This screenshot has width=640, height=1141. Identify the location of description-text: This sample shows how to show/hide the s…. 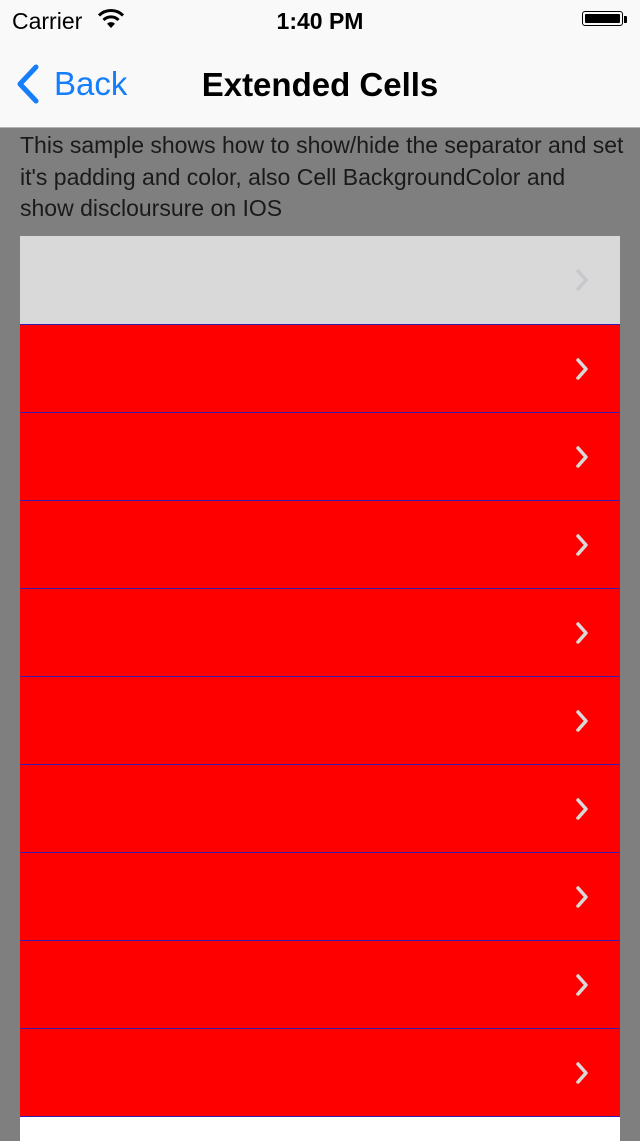
(322, 176).